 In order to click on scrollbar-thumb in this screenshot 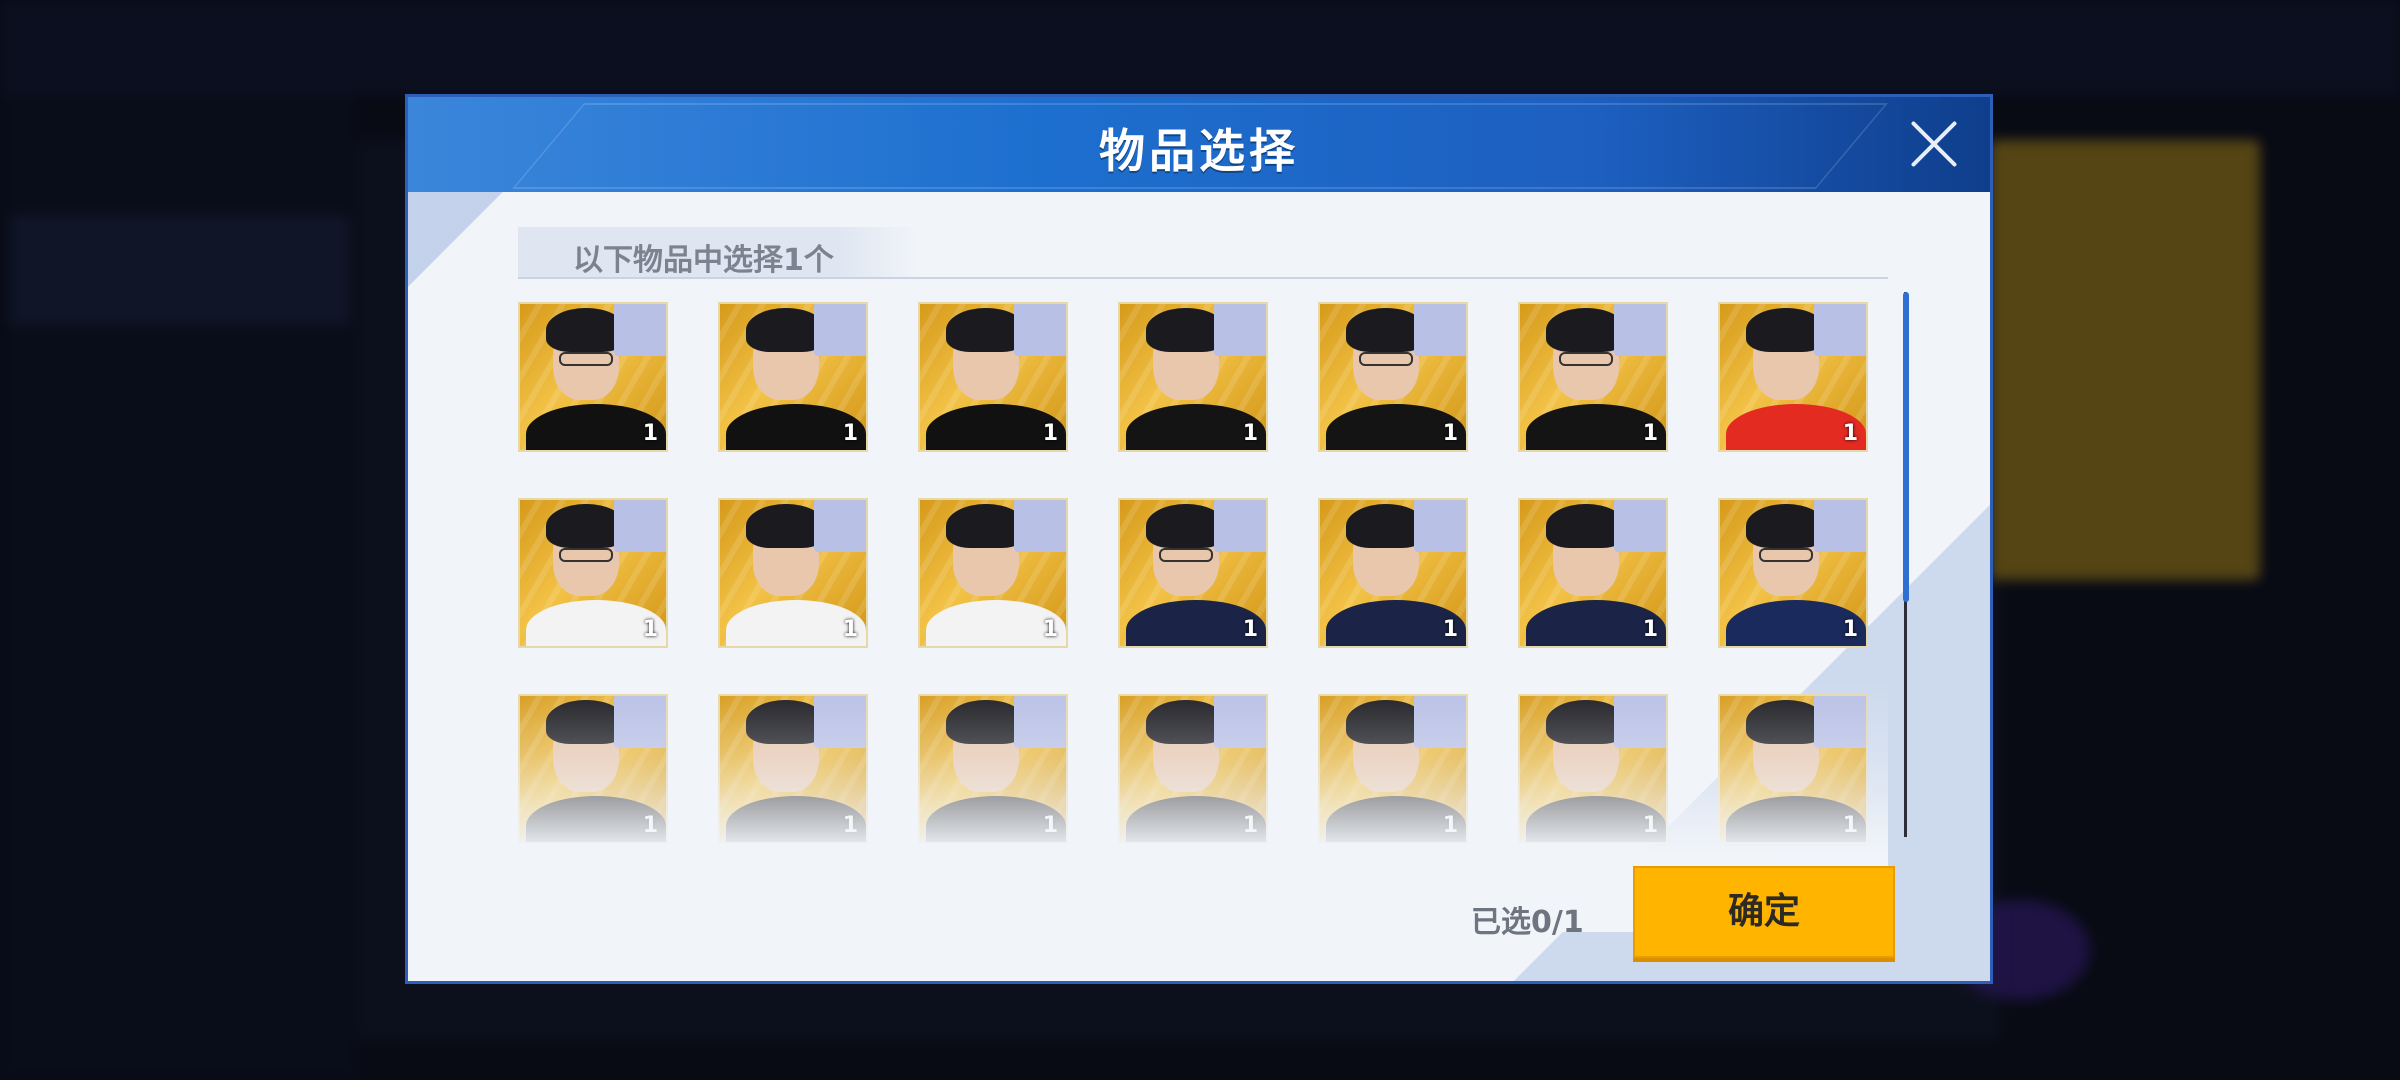, I will do `click(1906, 447)`.